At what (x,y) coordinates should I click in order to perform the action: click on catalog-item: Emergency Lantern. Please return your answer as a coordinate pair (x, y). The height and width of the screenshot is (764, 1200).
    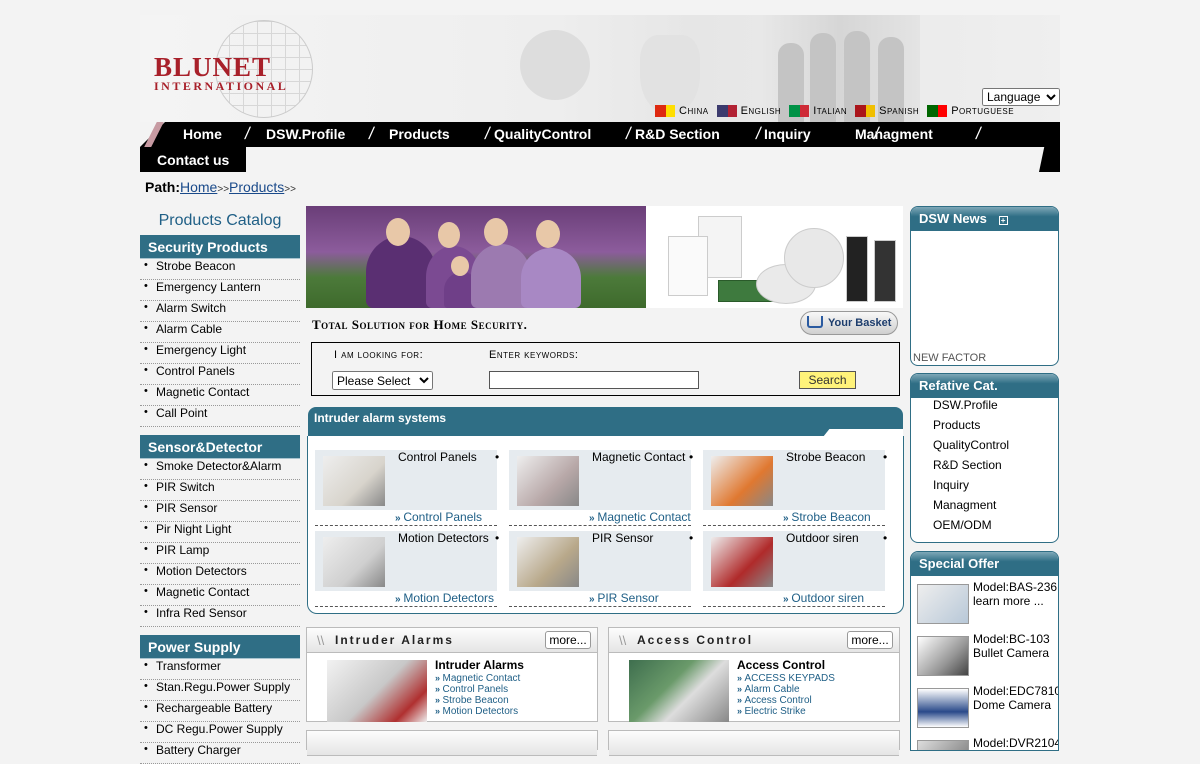
    Looking at the image, I should click on (220, 290).